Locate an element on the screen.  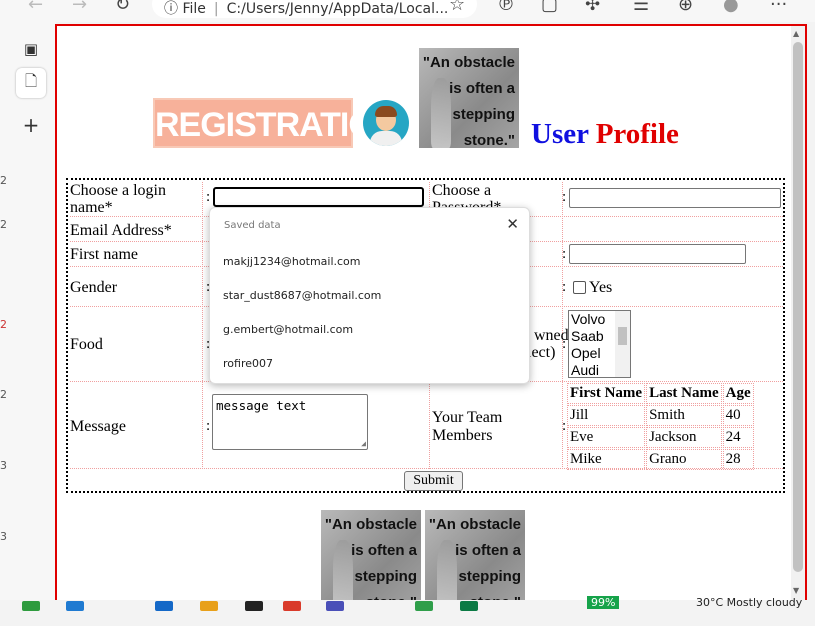
registration-banner: REGISTRATION is located at coordinates (275, 123).